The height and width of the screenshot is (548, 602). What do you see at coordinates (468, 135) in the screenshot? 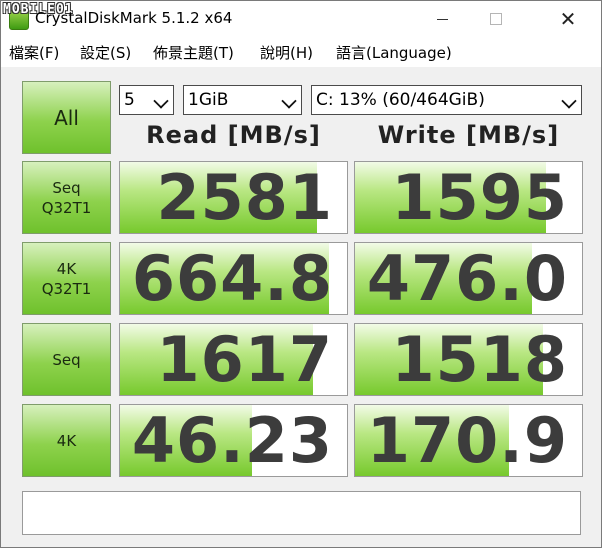
I see `write-header: Write [MB/s]` at bounding box center [468, 135].